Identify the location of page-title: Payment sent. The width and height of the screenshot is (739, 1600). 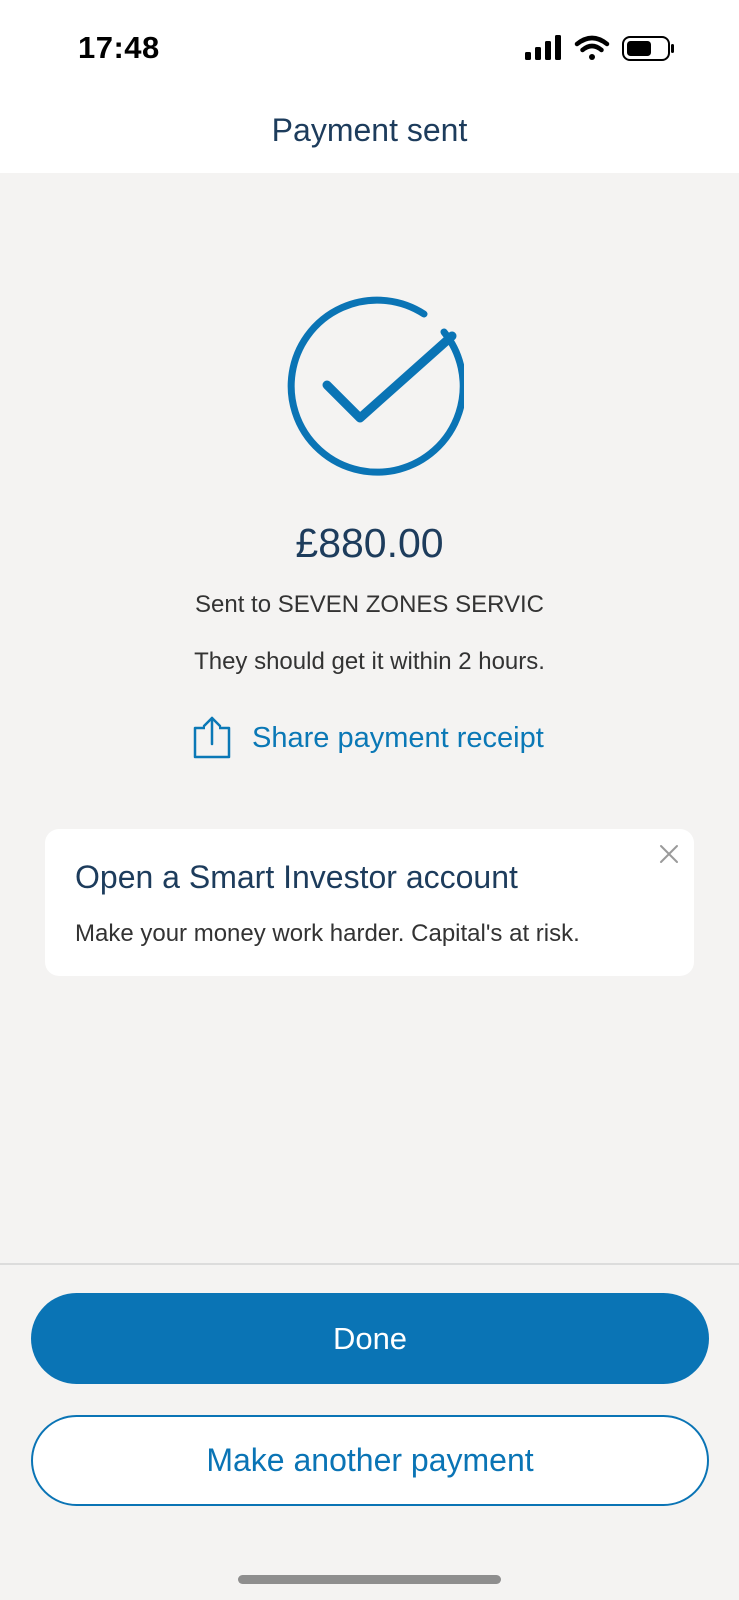
(369, 130).